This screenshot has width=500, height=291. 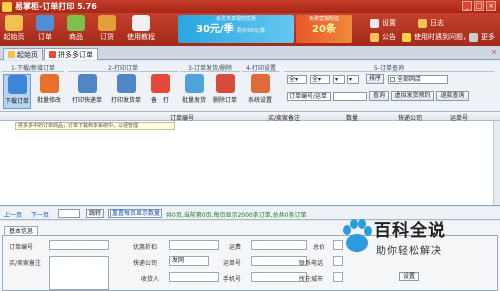 I want to click on sms-small-text: 免费营销短信, so click(x=323, y=19).